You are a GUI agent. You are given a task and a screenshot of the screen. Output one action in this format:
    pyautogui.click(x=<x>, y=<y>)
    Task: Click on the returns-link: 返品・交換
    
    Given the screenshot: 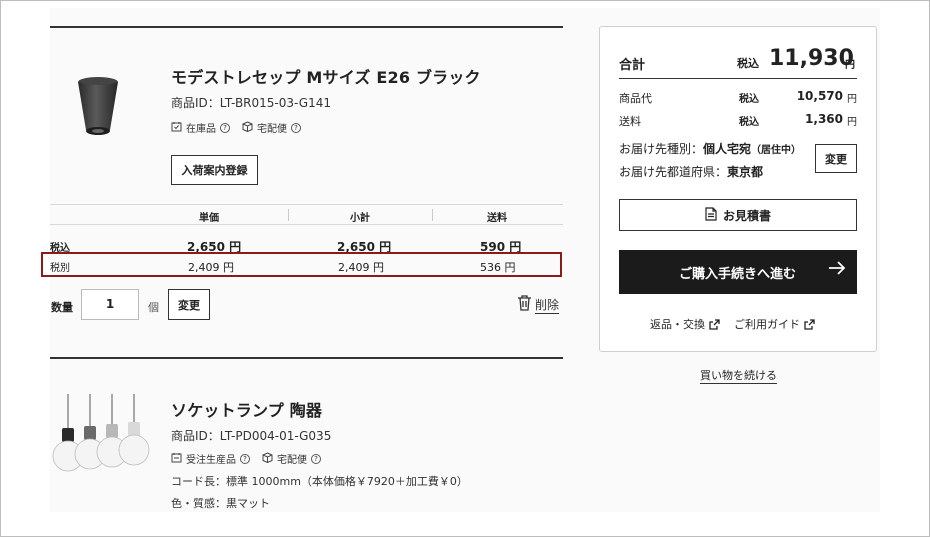 What is the action you would take?
    pyautogui.click(x=685, y=324)
    